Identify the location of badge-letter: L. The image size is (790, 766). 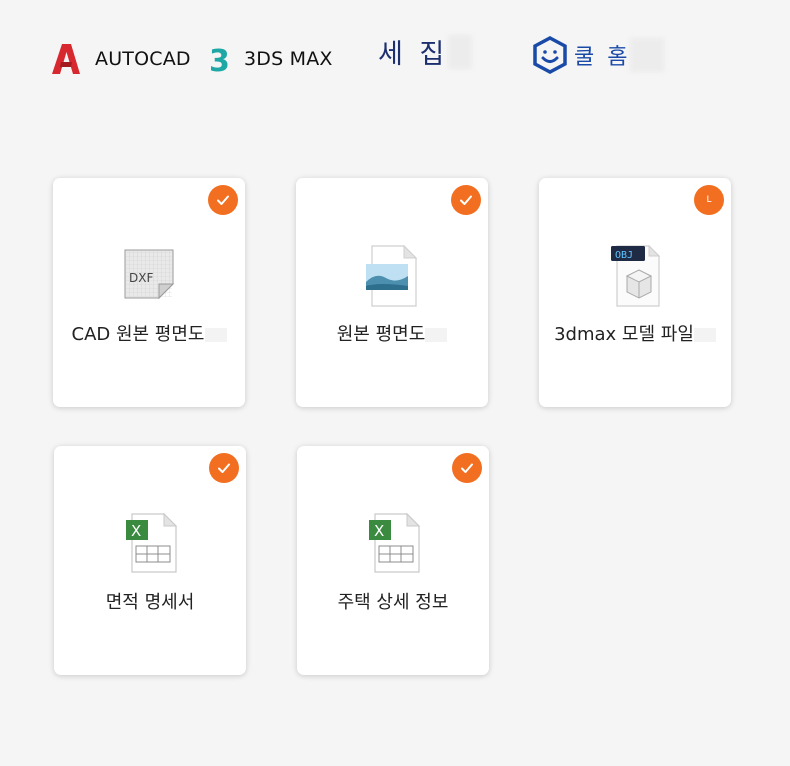
(709, 200).